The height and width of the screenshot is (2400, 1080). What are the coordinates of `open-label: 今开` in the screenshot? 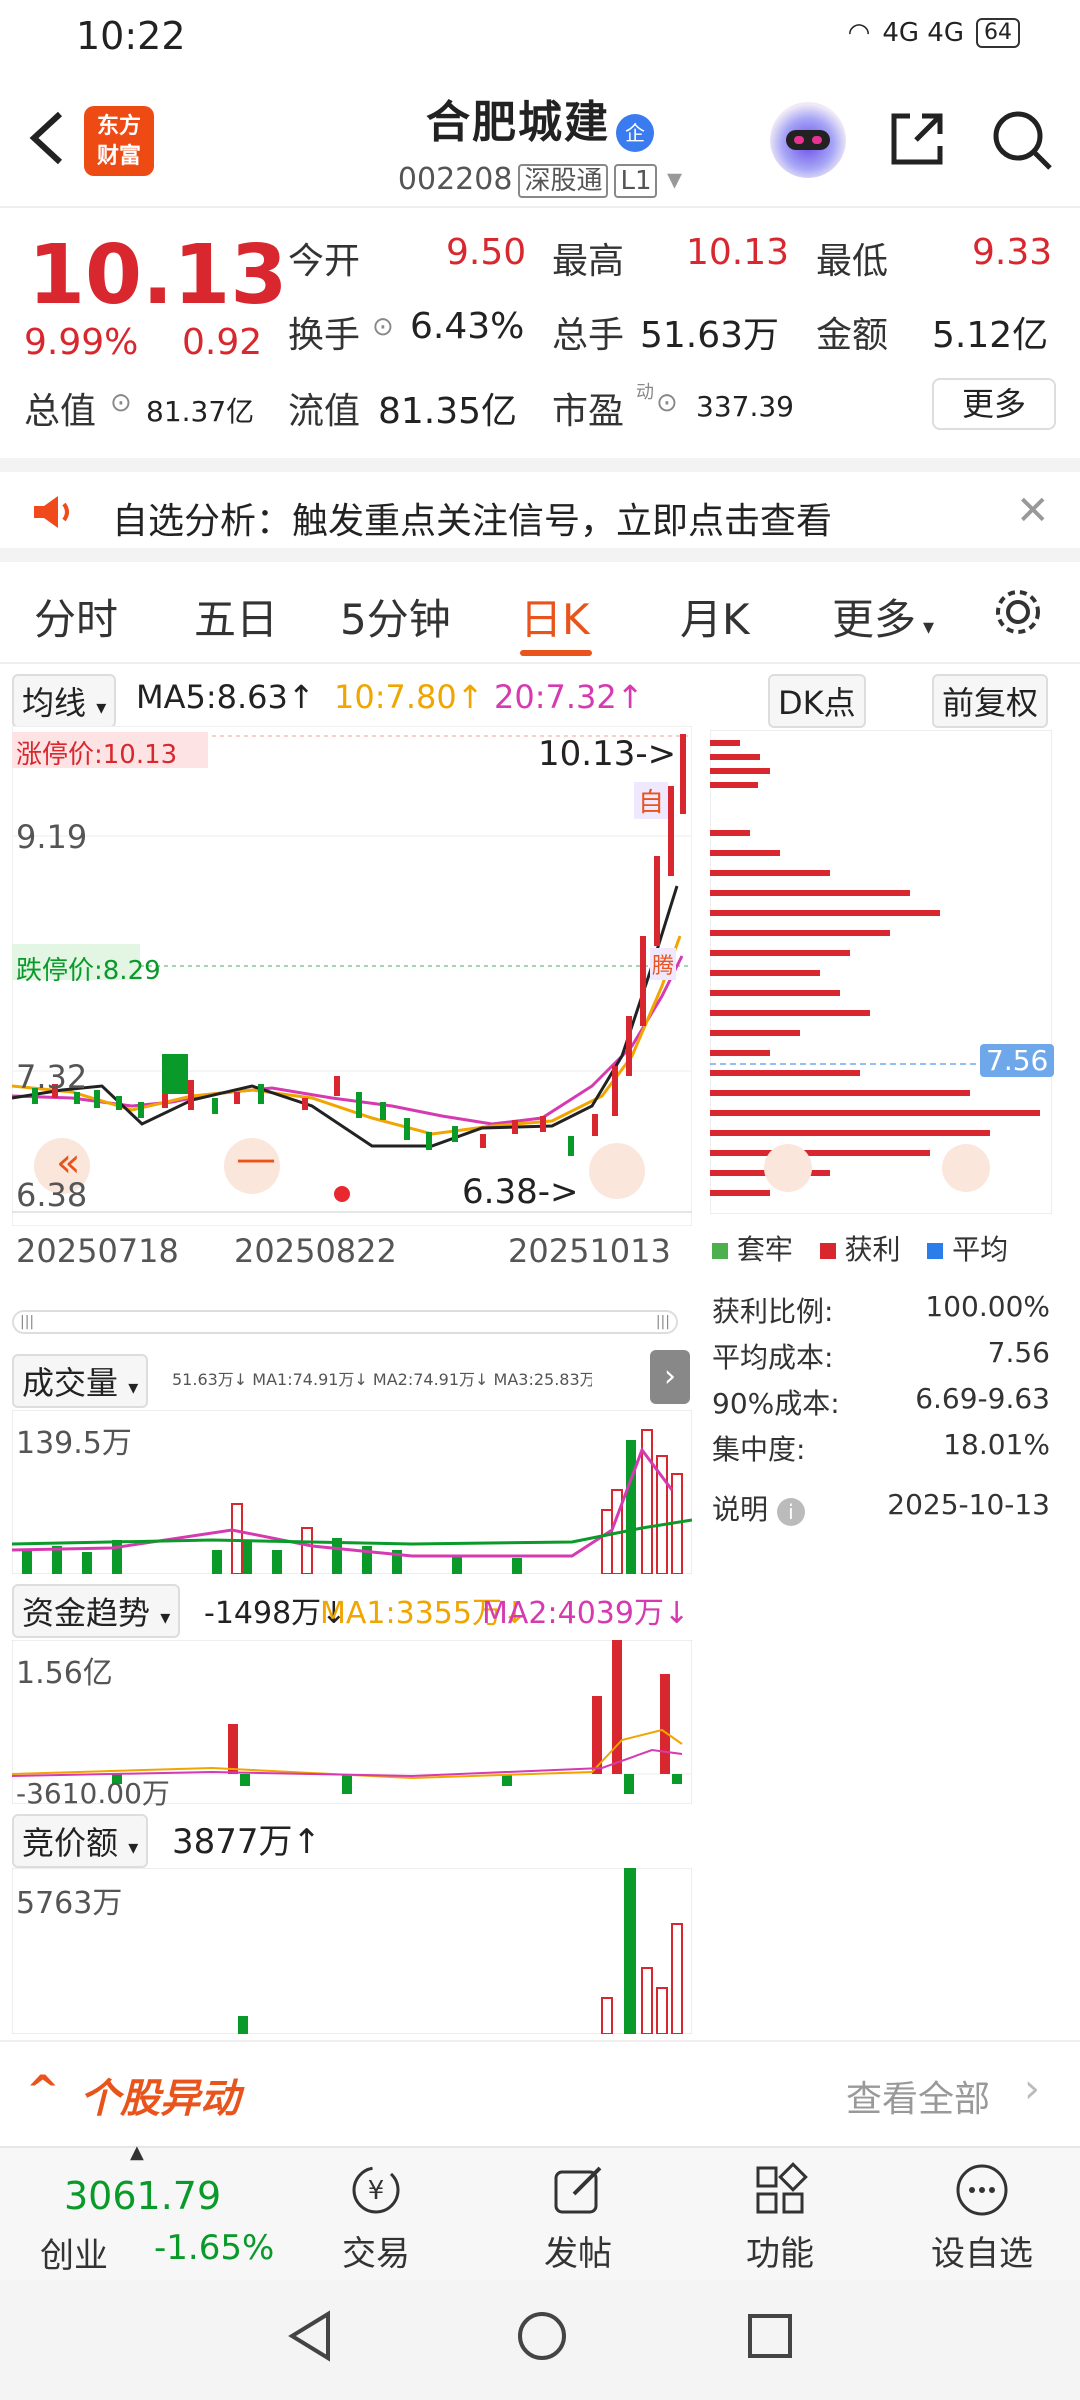 It's located at (324, 261).